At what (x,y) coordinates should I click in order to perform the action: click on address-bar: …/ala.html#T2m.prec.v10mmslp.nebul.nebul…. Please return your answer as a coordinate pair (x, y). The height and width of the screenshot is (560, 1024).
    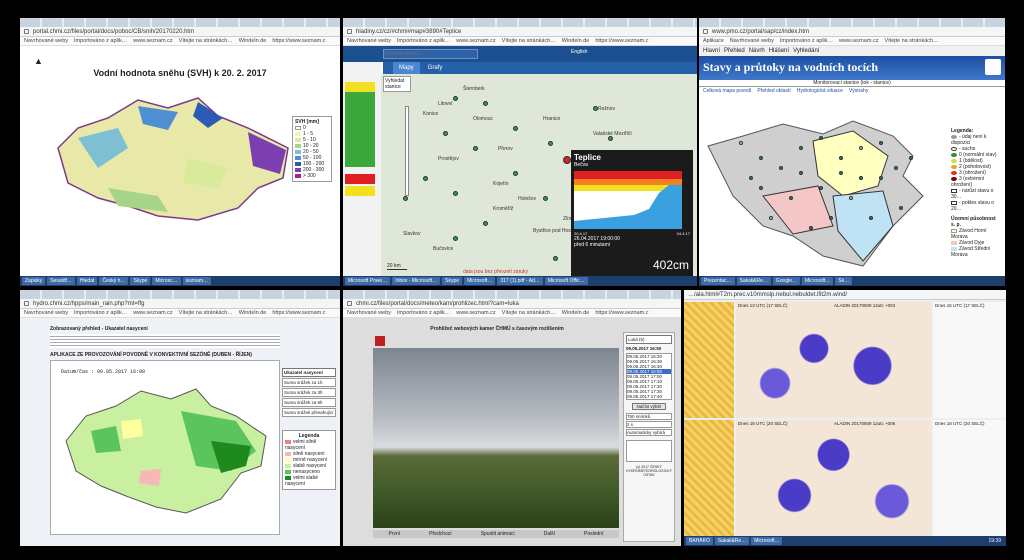
    Looking at the image, I should click on (845, 295).